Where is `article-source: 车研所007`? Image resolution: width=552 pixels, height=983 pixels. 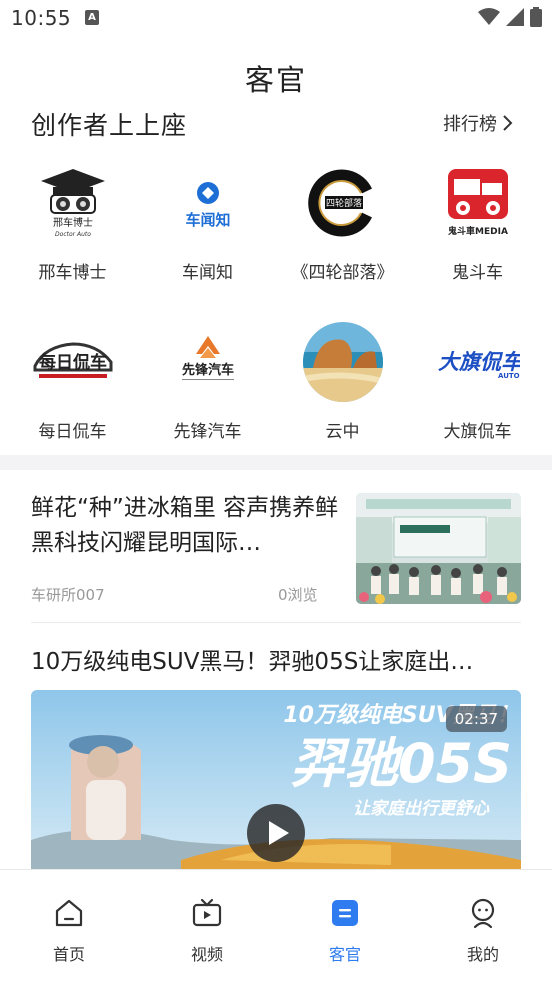 article-source: 车研所007 is located at coordinates (68, 595).